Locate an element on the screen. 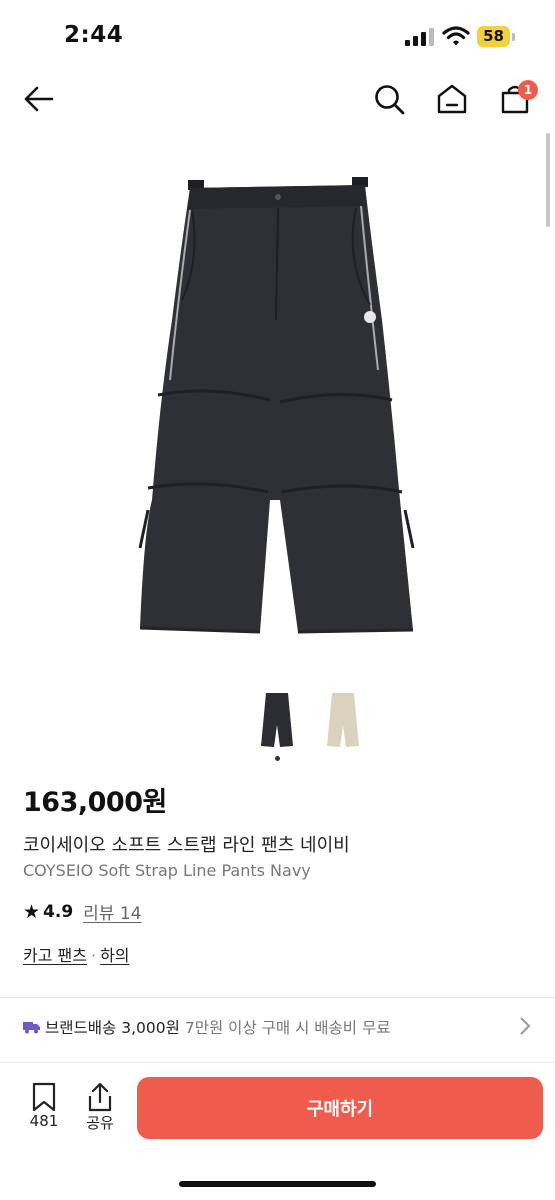  star-icon: ★ is located at coordinates (32, 911).